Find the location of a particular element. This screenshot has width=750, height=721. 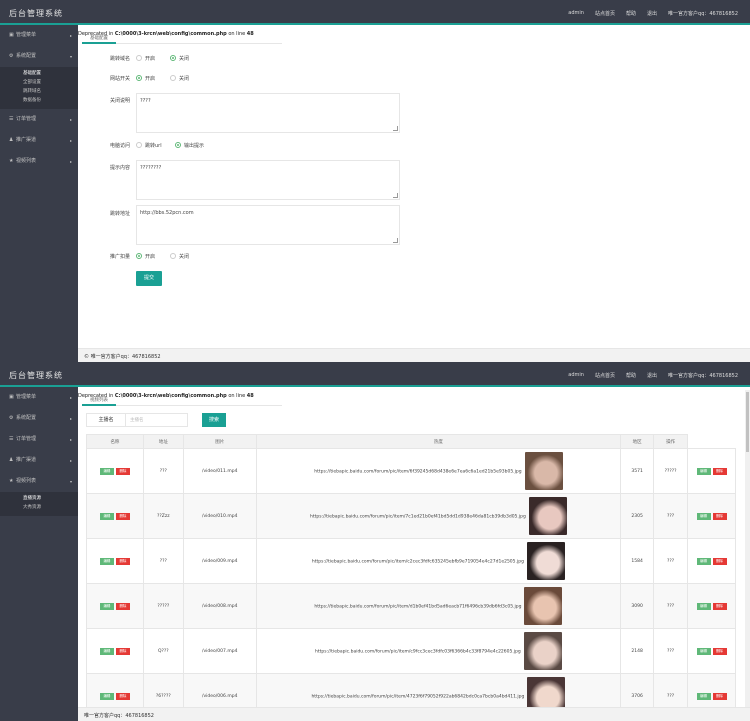

sidebar-sub-show: 大秀资源 is located at coordinates (39, 507).